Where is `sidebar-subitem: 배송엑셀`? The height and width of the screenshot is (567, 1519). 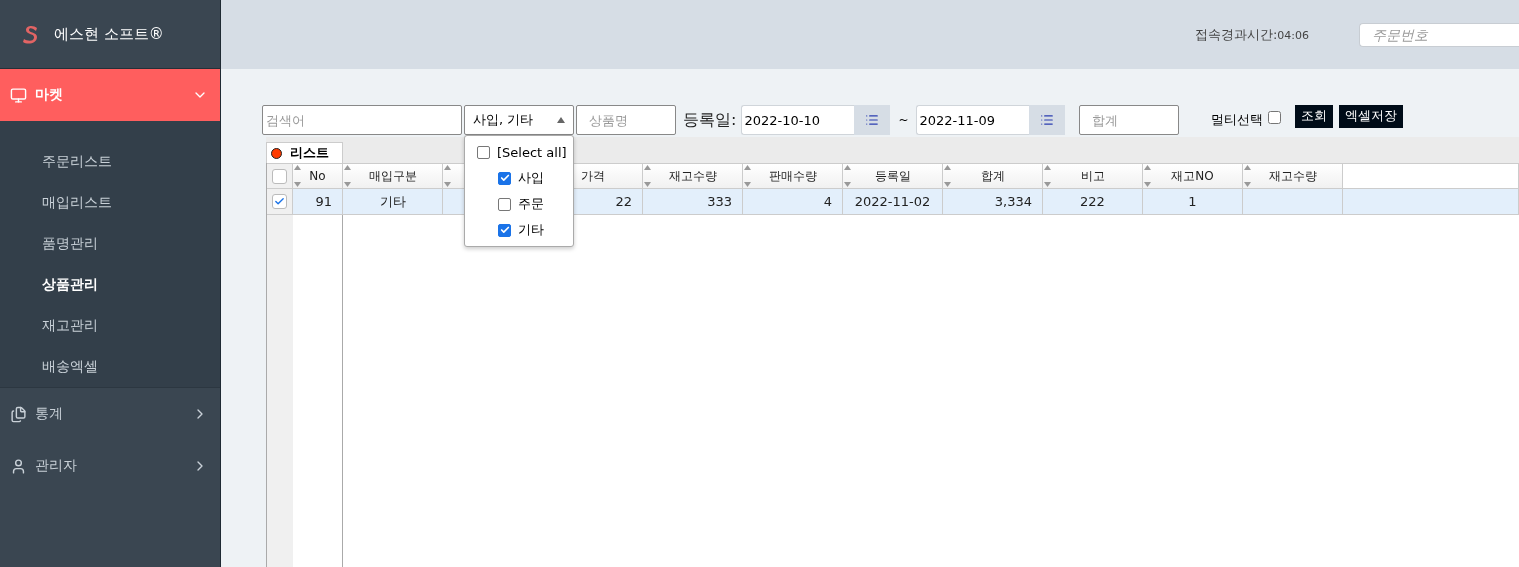 sidebar-subitem: 배송엑셀 is located at coordinates (110, 366).